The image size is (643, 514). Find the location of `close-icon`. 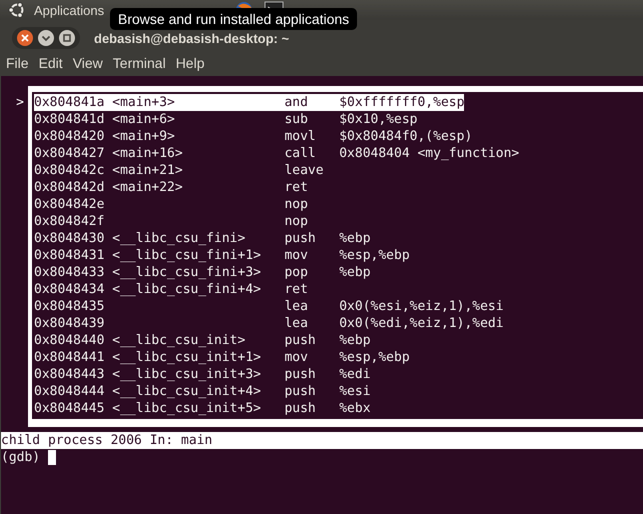

close-icon is located at coordinates (25, 38).